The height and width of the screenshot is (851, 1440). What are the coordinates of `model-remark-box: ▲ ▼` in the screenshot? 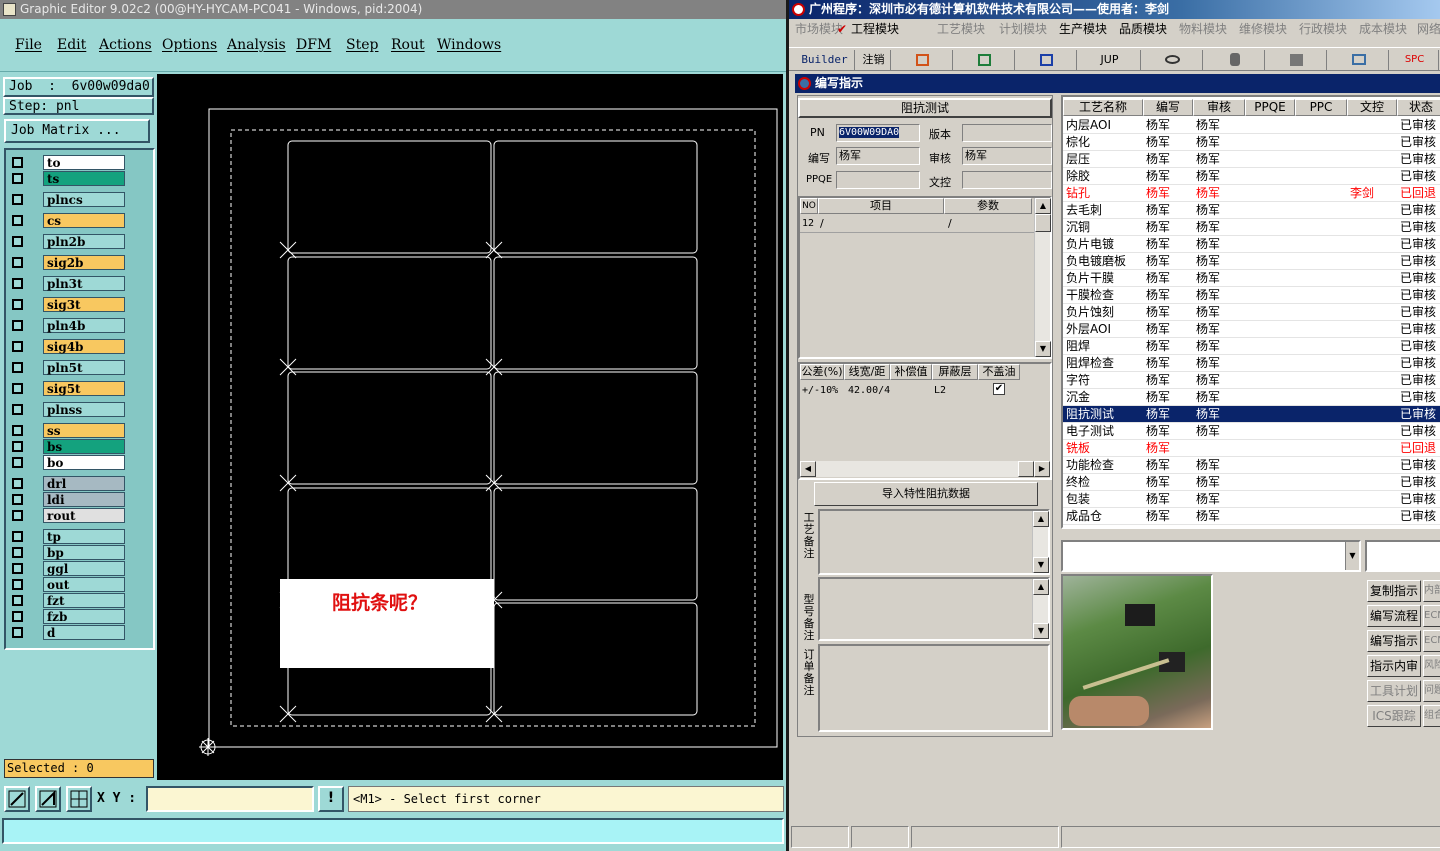 It's located at (934, 609).